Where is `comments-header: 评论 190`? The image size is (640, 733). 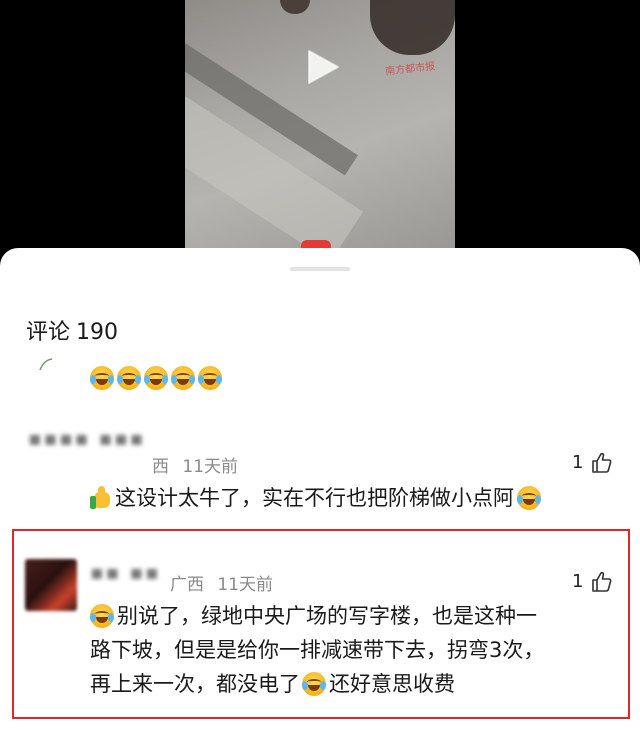 comments-header: 评论 190 is located at coordinates (72, 330).